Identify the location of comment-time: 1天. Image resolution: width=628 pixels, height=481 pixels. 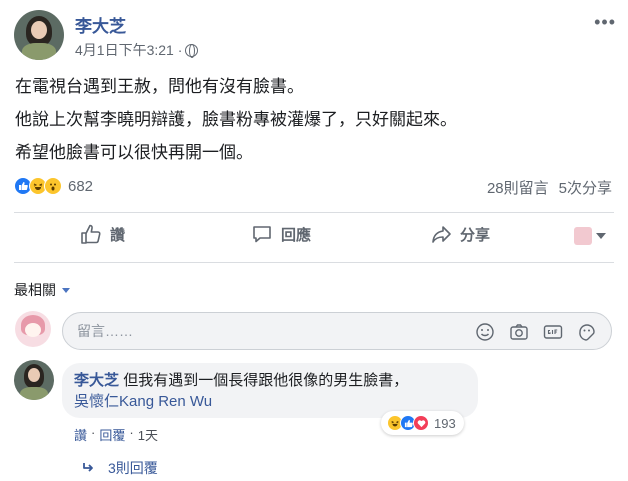
(148, 434).